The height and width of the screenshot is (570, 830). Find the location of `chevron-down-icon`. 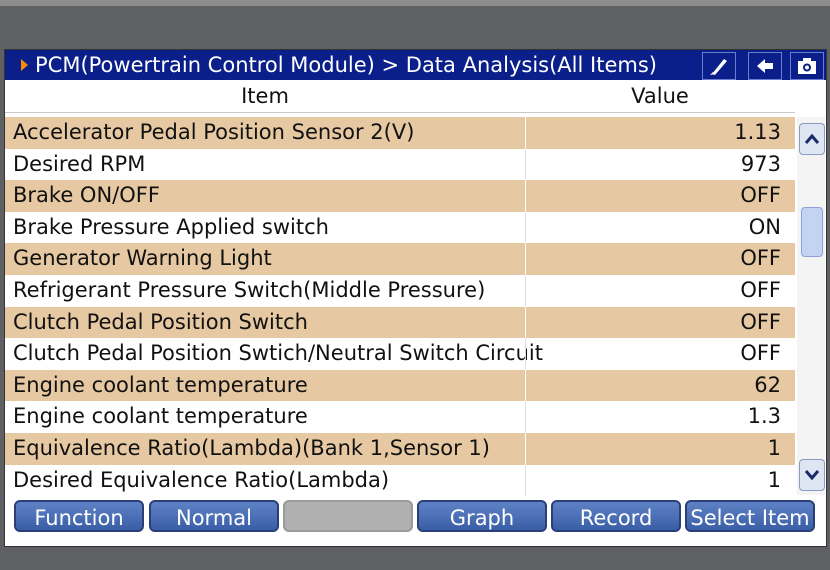

chevron-down-icon is located at coordinates (812, 475).